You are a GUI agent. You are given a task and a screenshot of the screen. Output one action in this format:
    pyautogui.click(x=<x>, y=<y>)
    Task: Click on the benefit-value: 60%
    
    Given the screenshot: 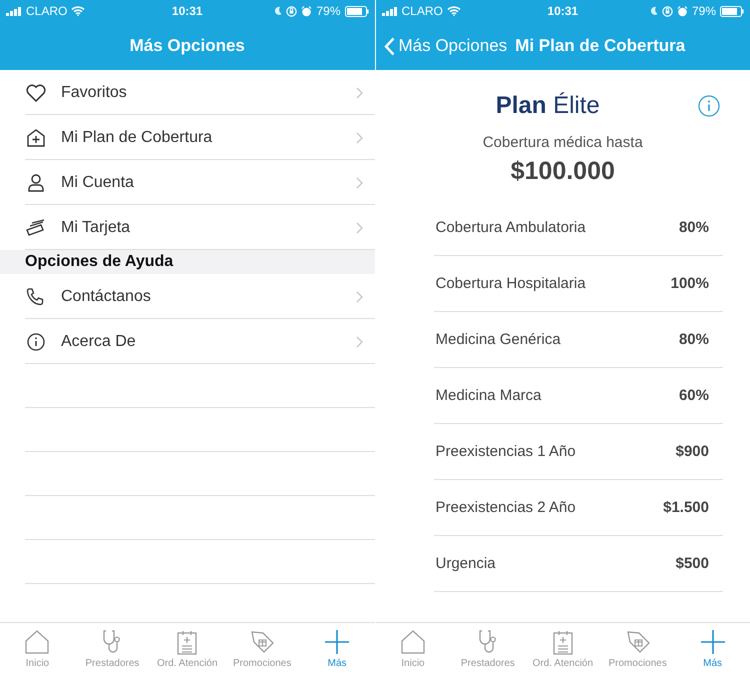 What is the action you would take?
    pyautogui.click(x=693, y=395)
    